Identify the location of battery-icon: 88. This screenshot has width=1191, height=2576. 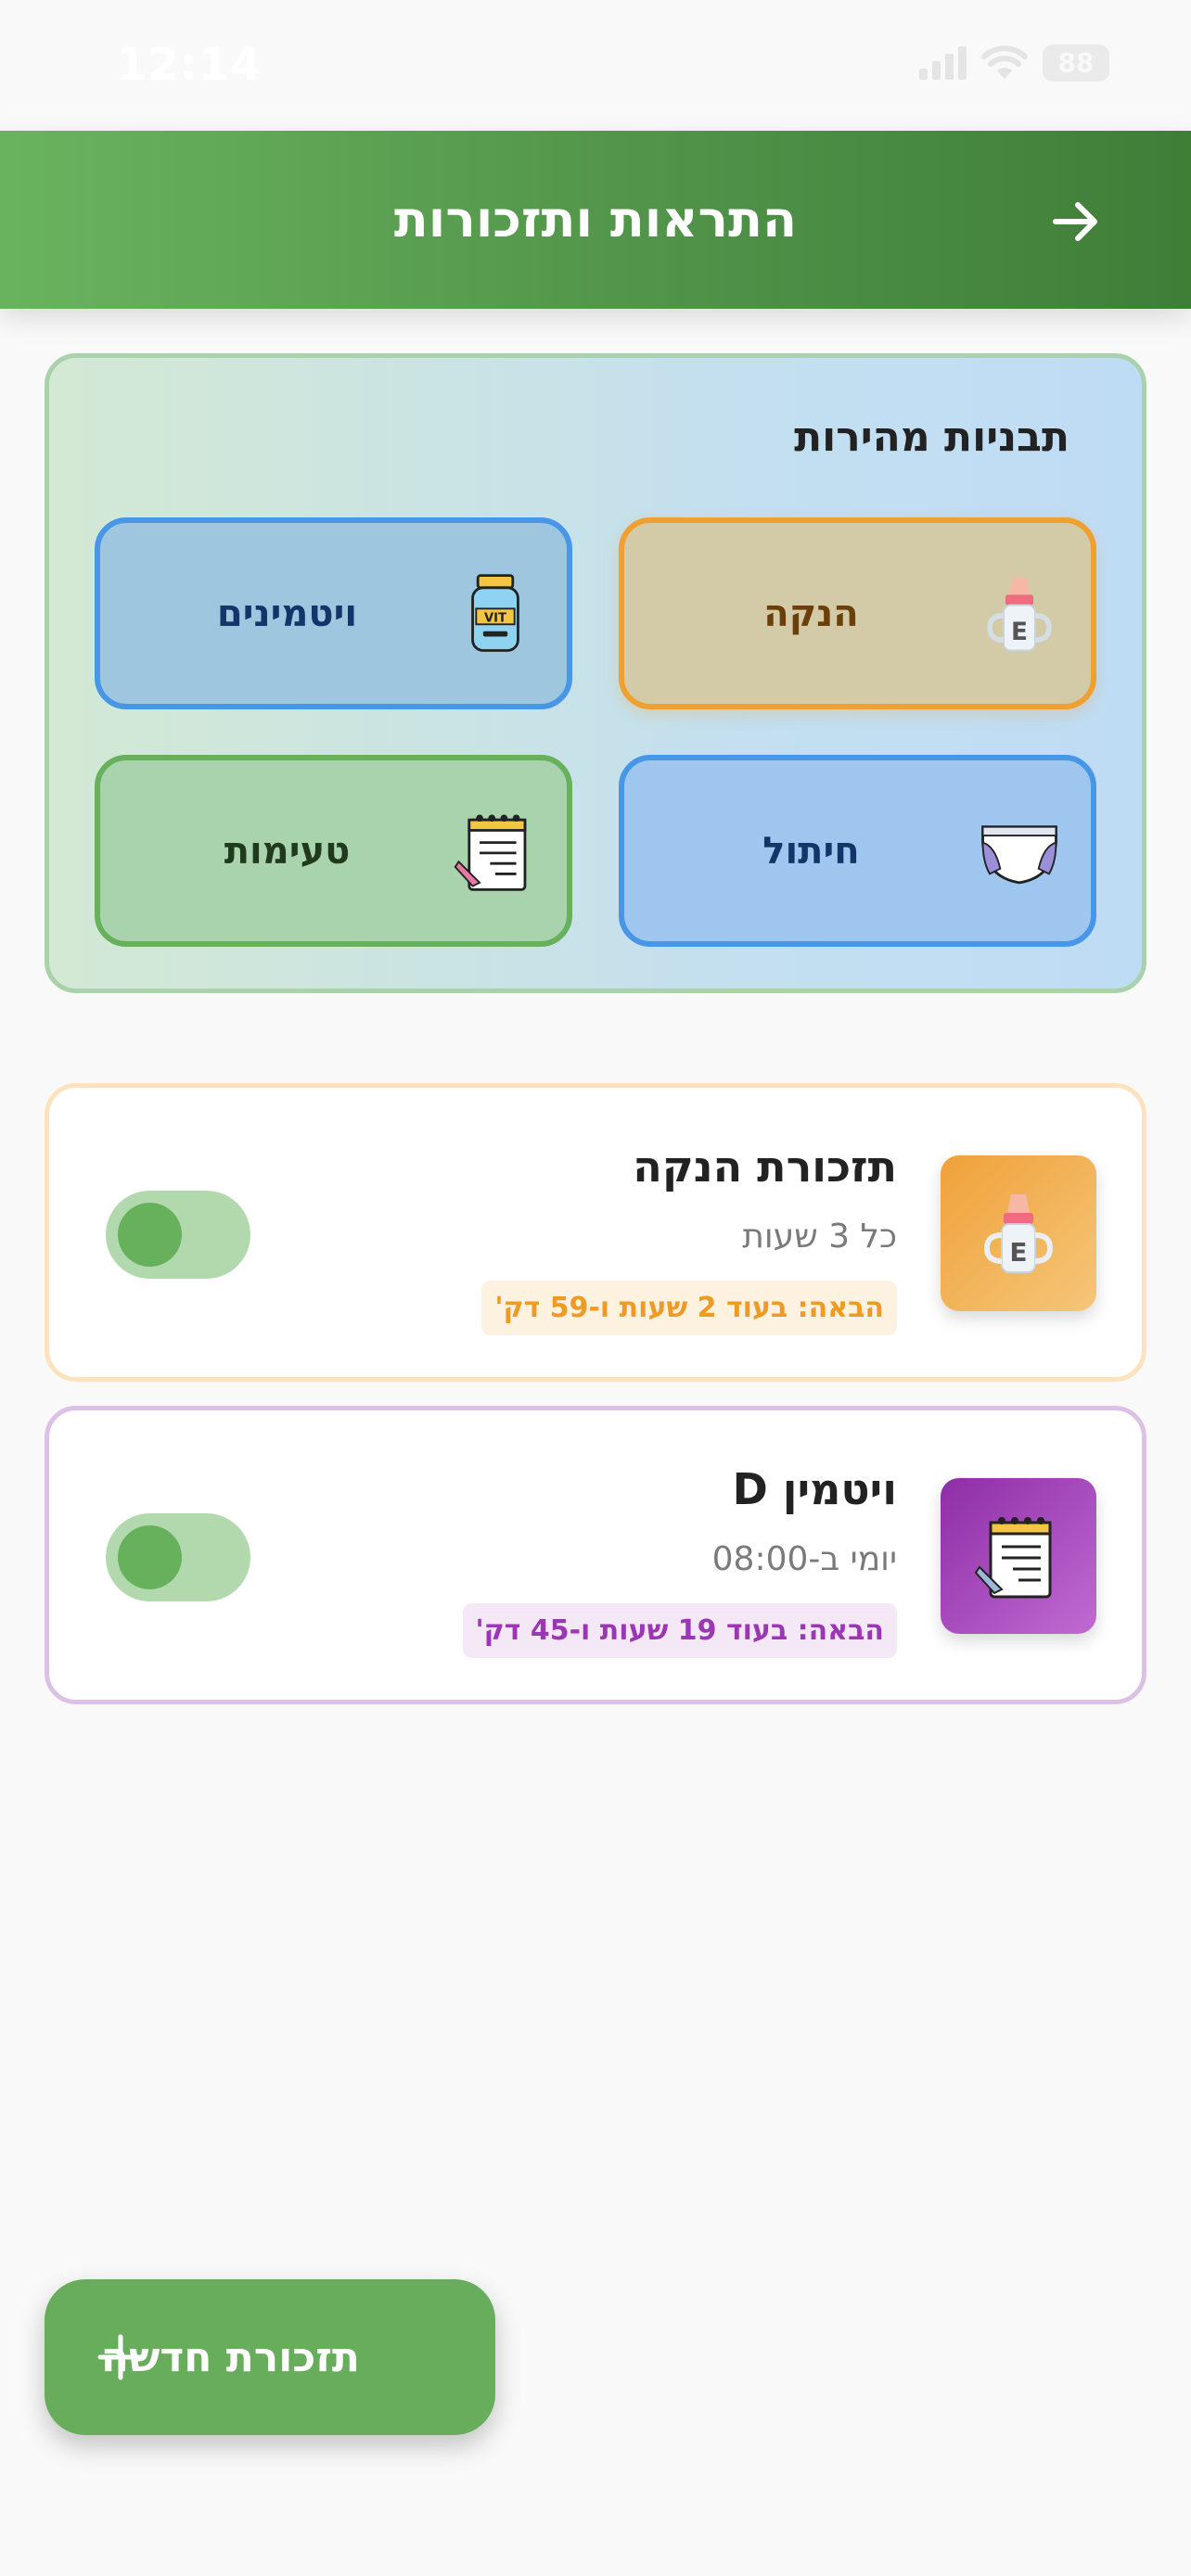
(1076, 64).